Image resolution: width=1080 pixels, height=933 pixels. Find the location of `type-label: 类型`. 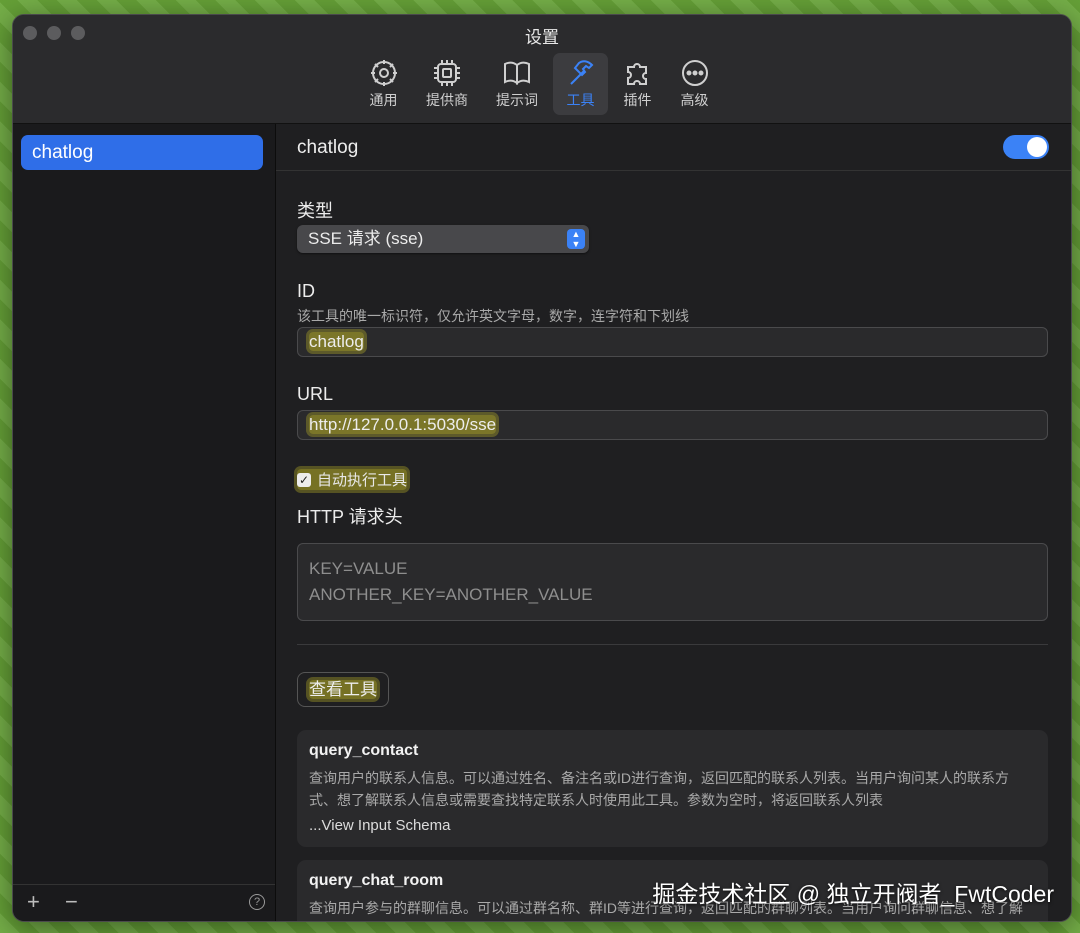

type-label: 类型 is located at coordinates (315, 211).